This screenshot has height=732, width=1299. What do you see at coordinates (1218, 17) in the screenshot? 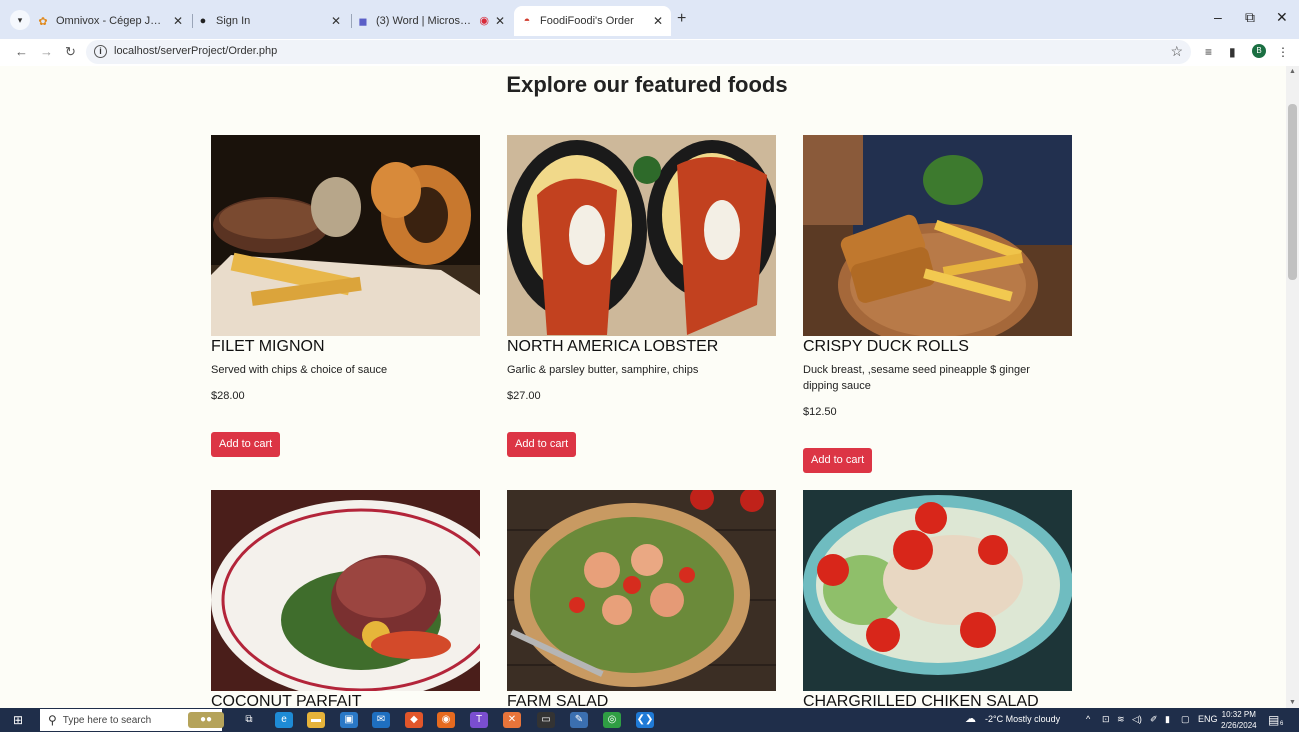
I see `minimize-icon: –` at bounding box center [1218, 17].